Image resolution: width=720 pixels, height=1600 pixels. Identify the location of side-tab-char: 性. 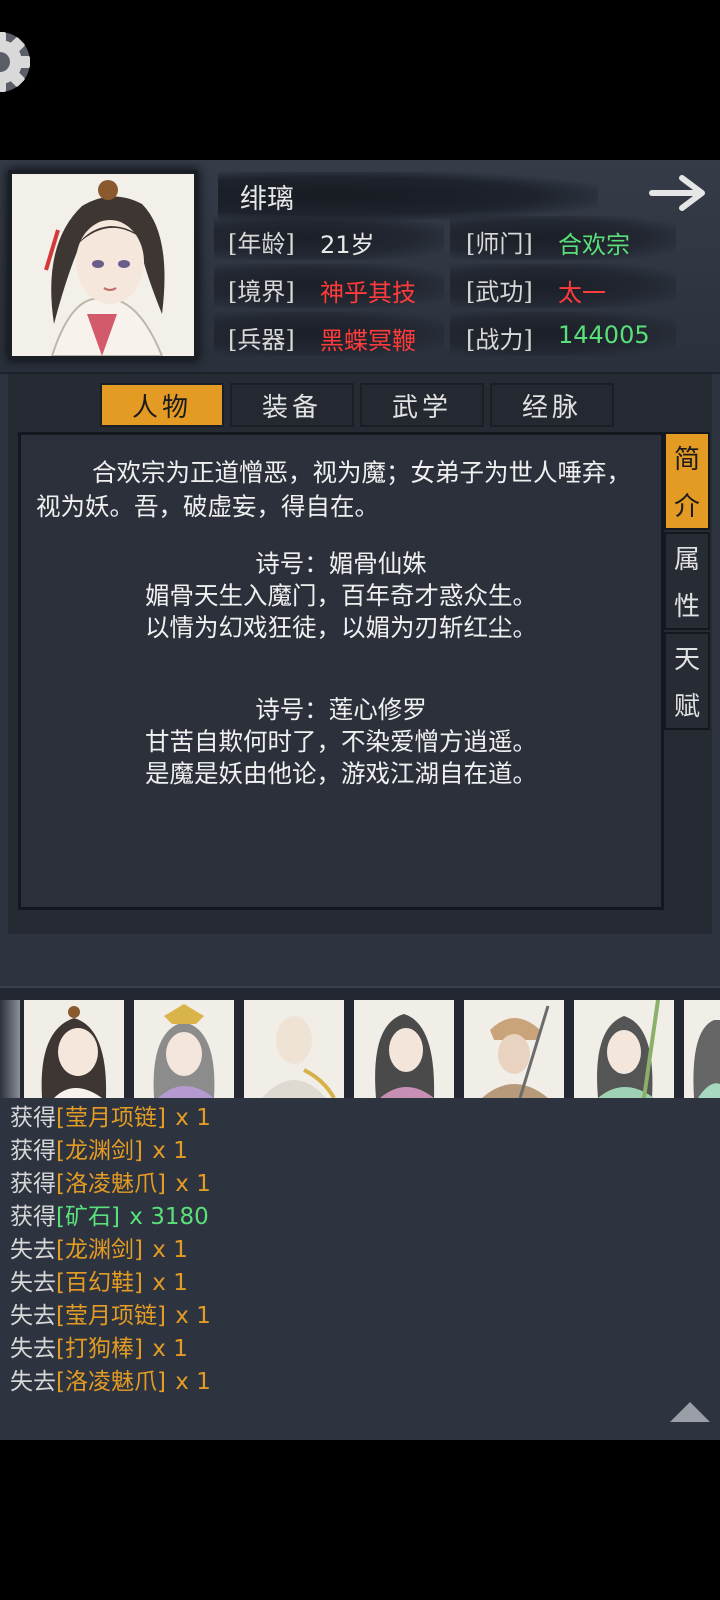
(686, 607).